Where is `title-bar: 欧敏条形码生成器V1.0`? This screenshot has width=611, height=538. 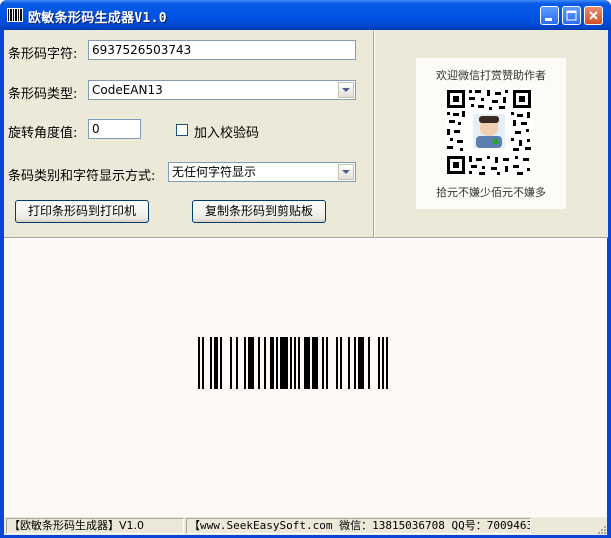
title-bar: 欧敏条形码生成器V1.0 is located at coordinates (305, 15).